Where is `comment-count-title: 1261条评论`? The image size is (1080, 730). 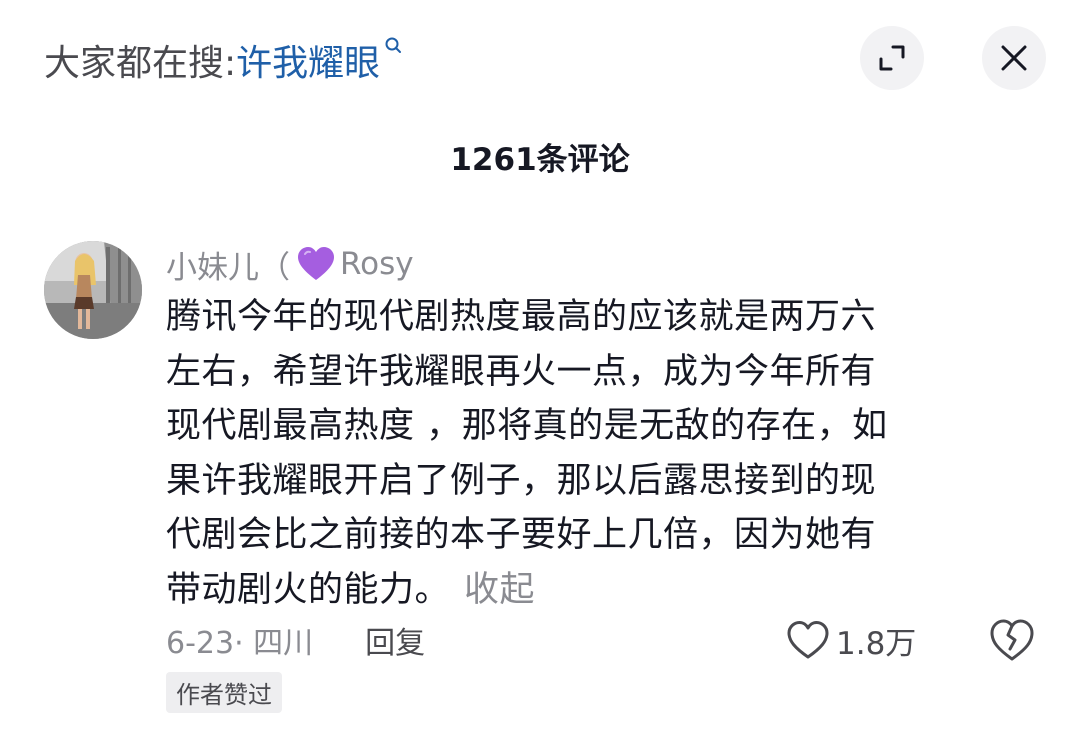 comment-count-title: 1261条评论 is located at coordinates (540, 160).